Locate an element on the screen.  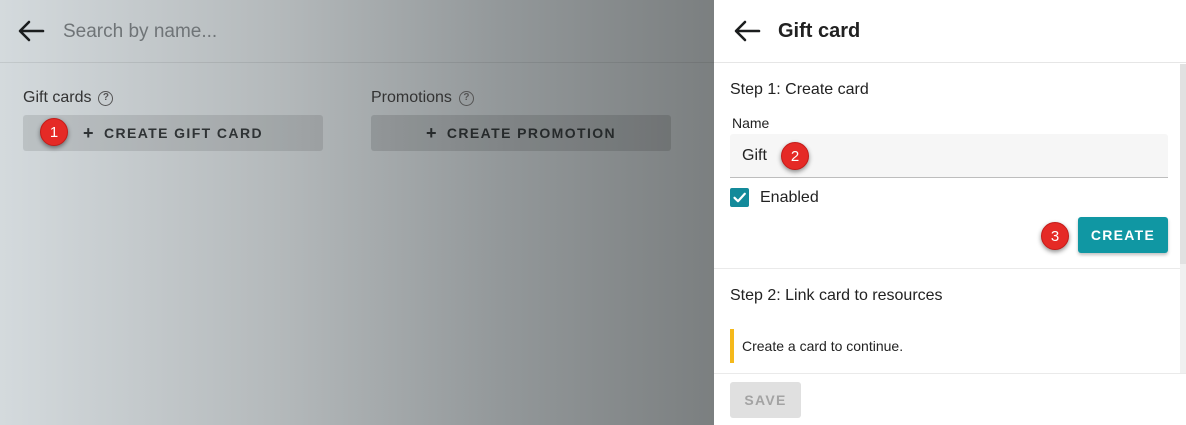
name-field-label: Name is located at coordinates (751, 123).